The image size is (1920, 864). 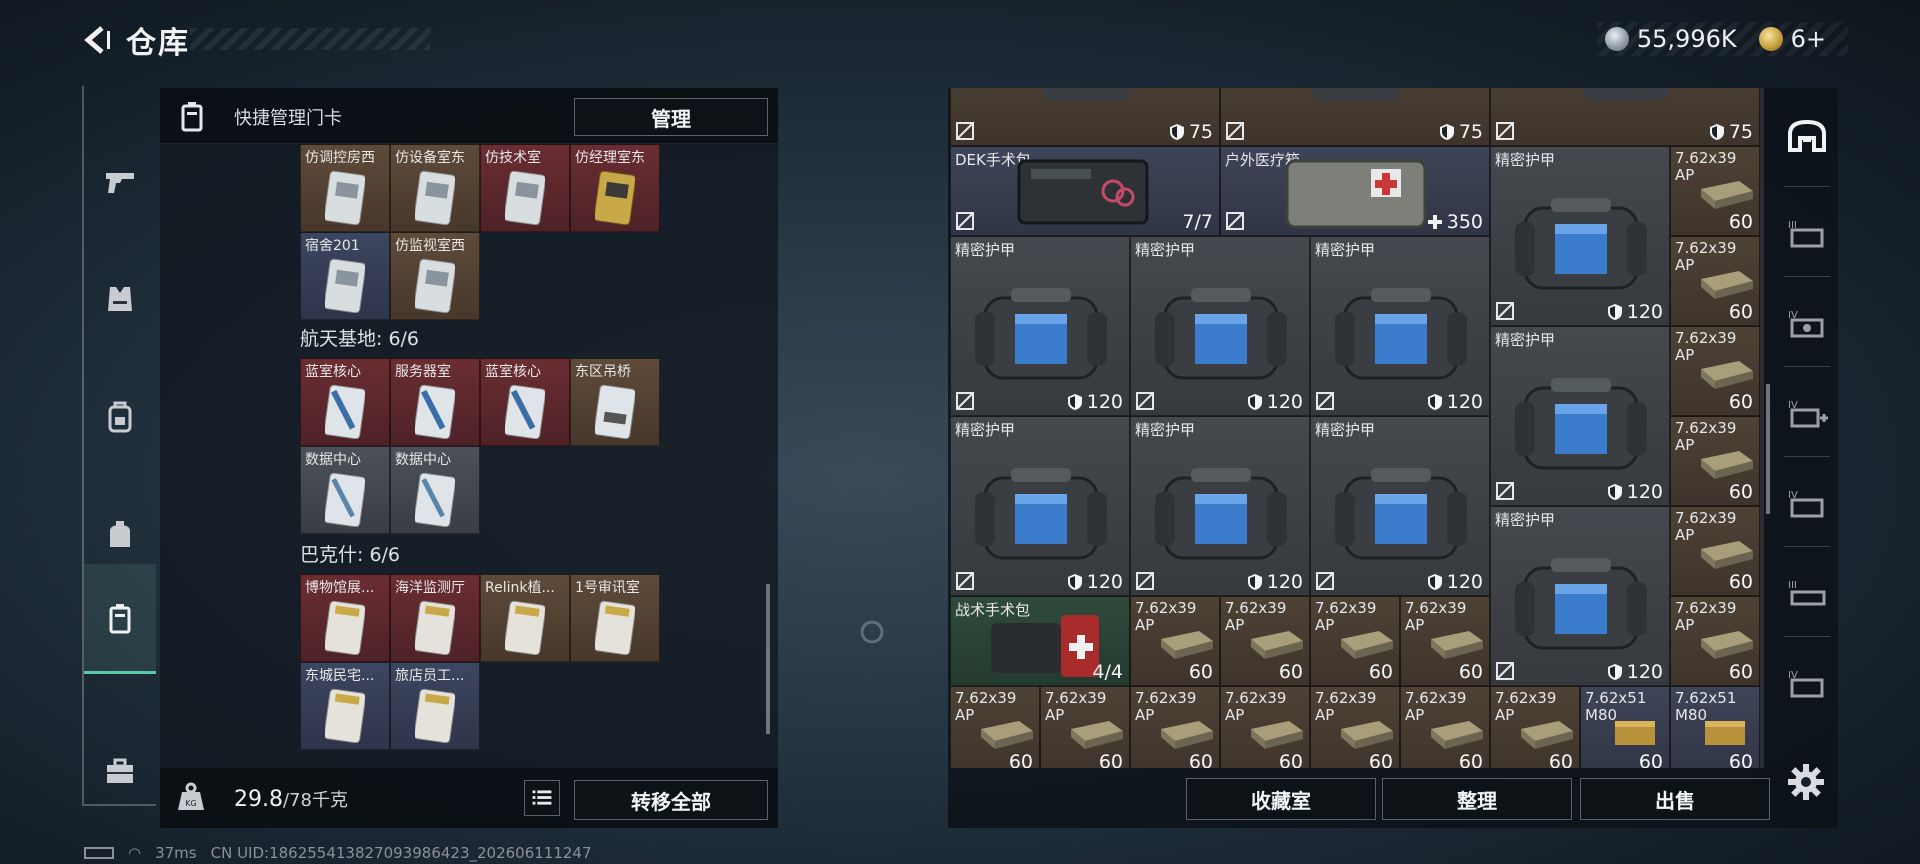 I want to click on back-arrow-icon, so click(x=98, y=40).